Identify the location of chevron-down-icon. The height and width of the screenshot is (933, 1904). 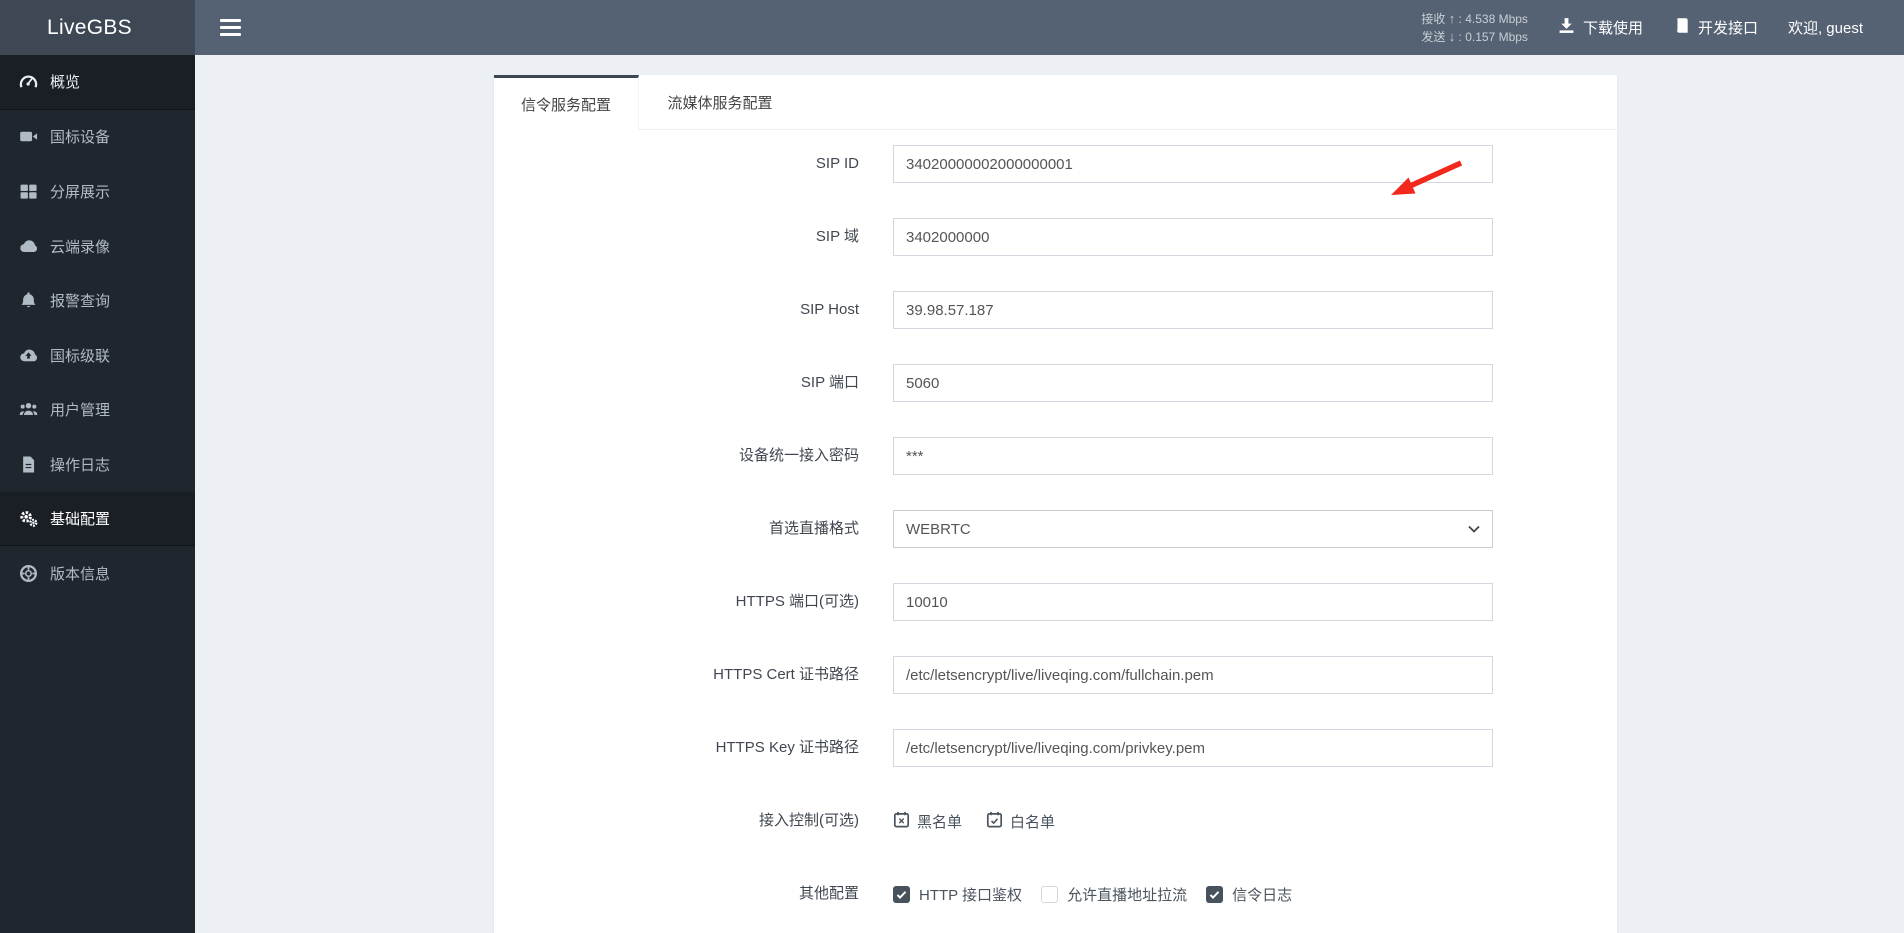
(1474, 529).